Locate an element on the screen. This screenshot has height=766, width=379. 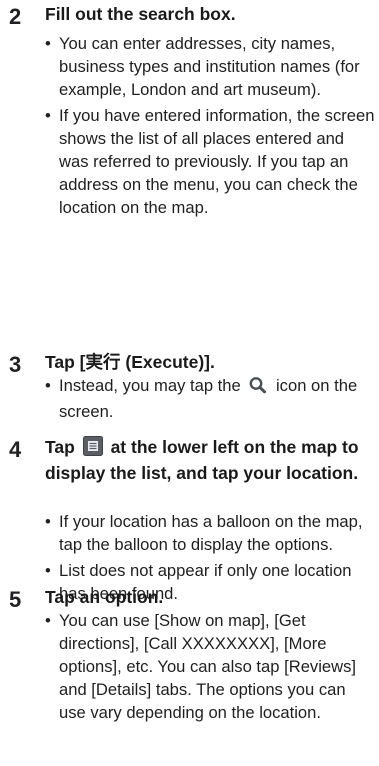
bullet-text-before: Instead, you may tap the is located at coordinates (150, 385).